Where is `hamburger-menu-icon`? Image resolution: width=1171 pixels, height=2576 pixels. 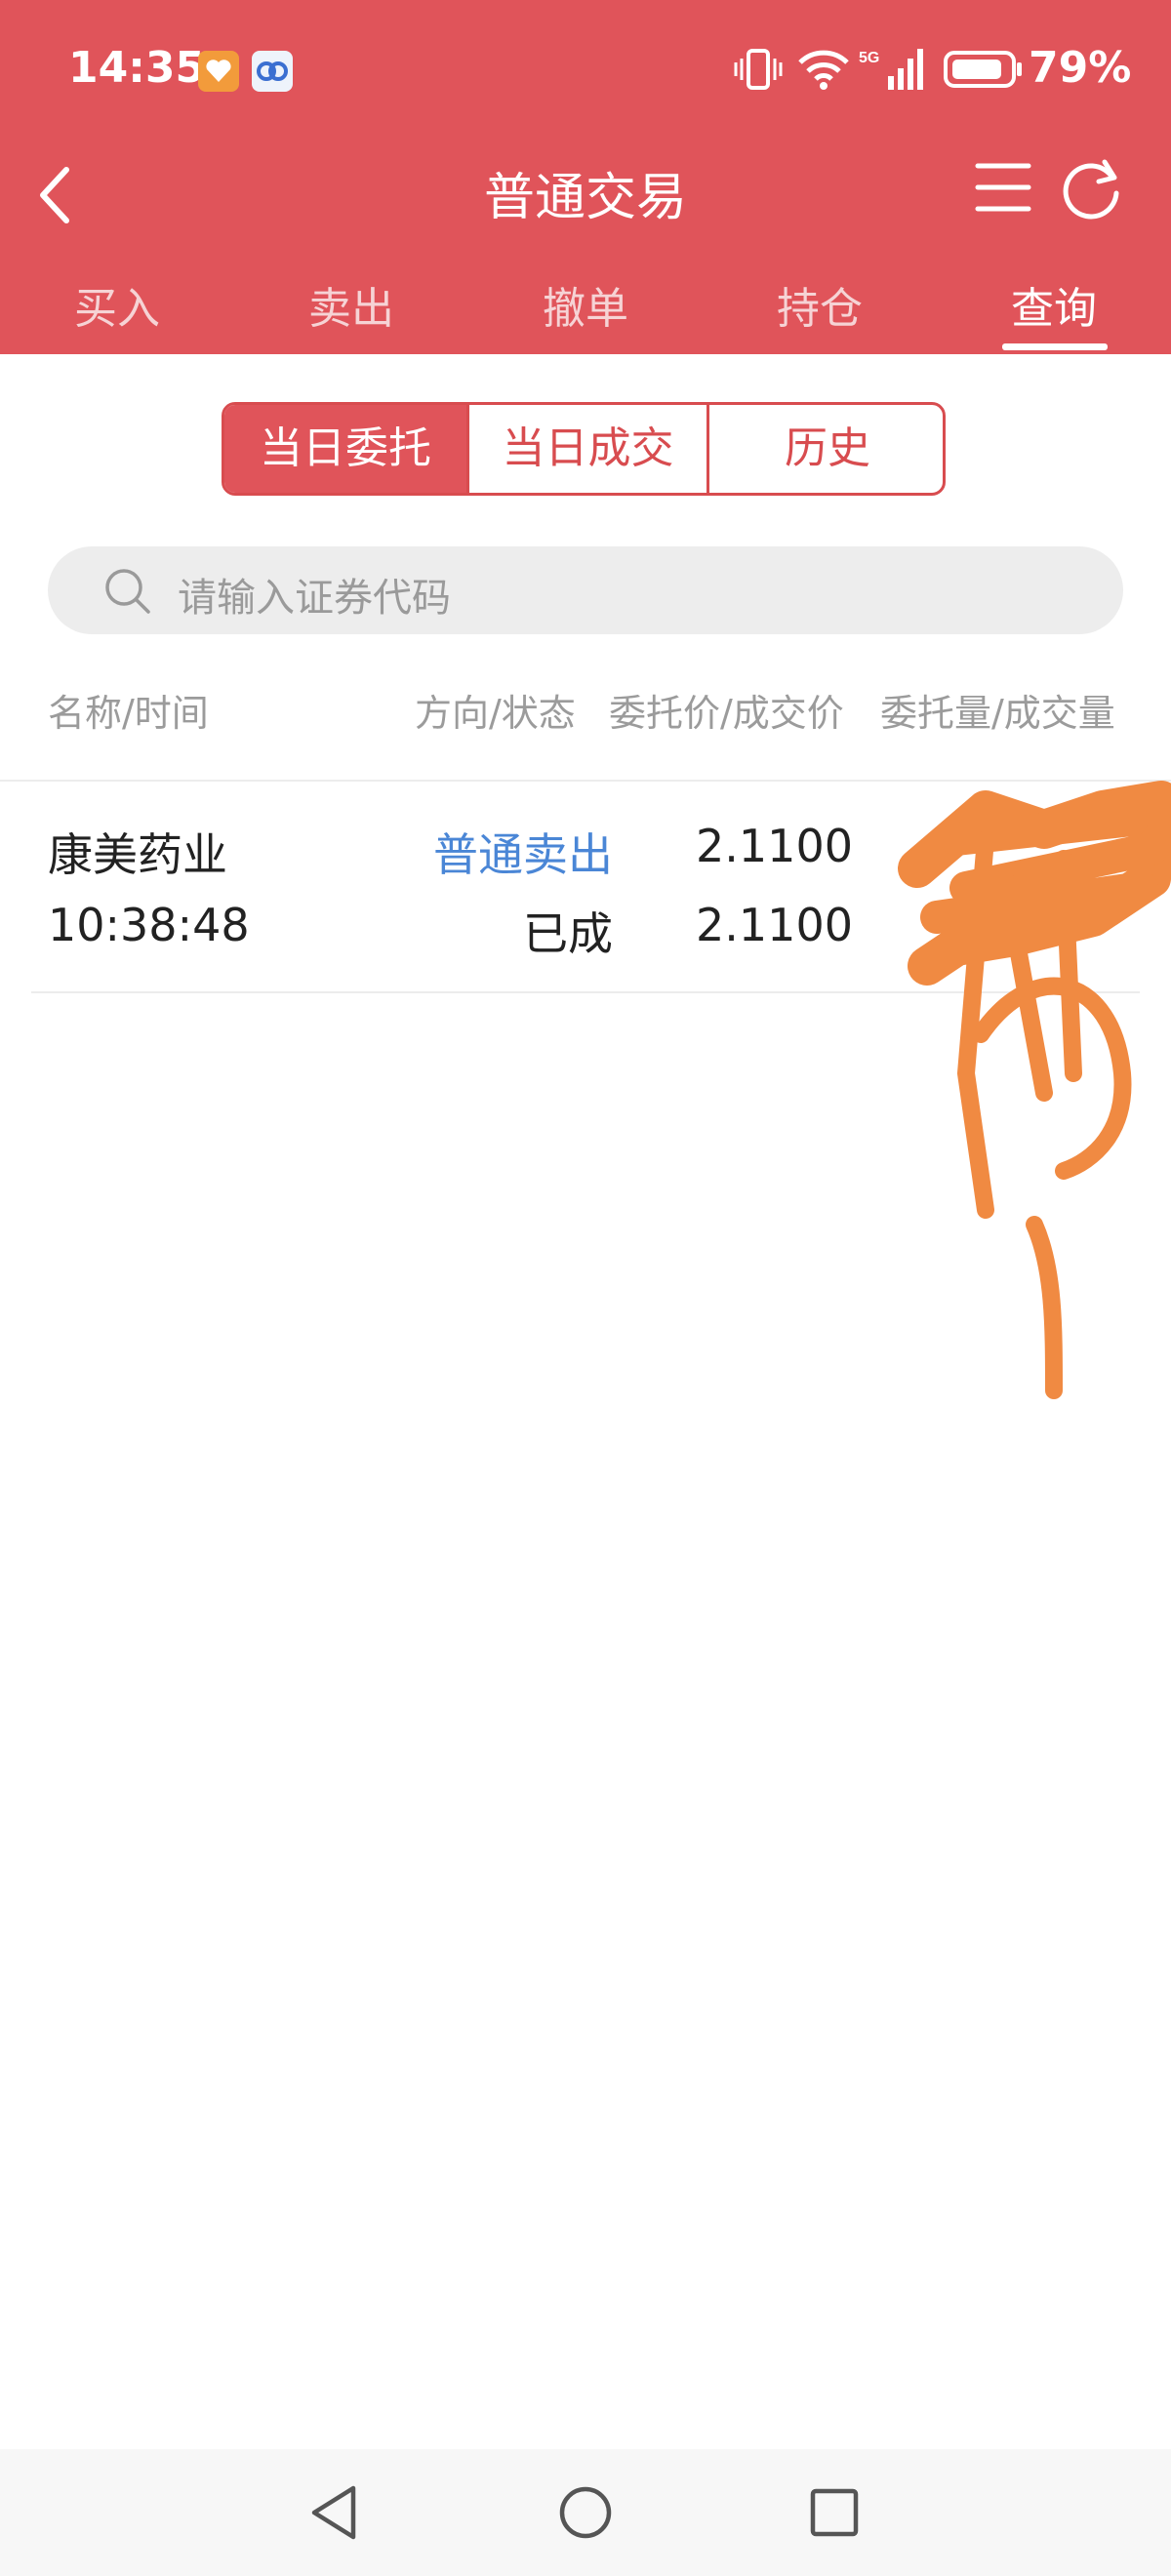
hamburger-menu-icon is located at coordinates (1003, 187).